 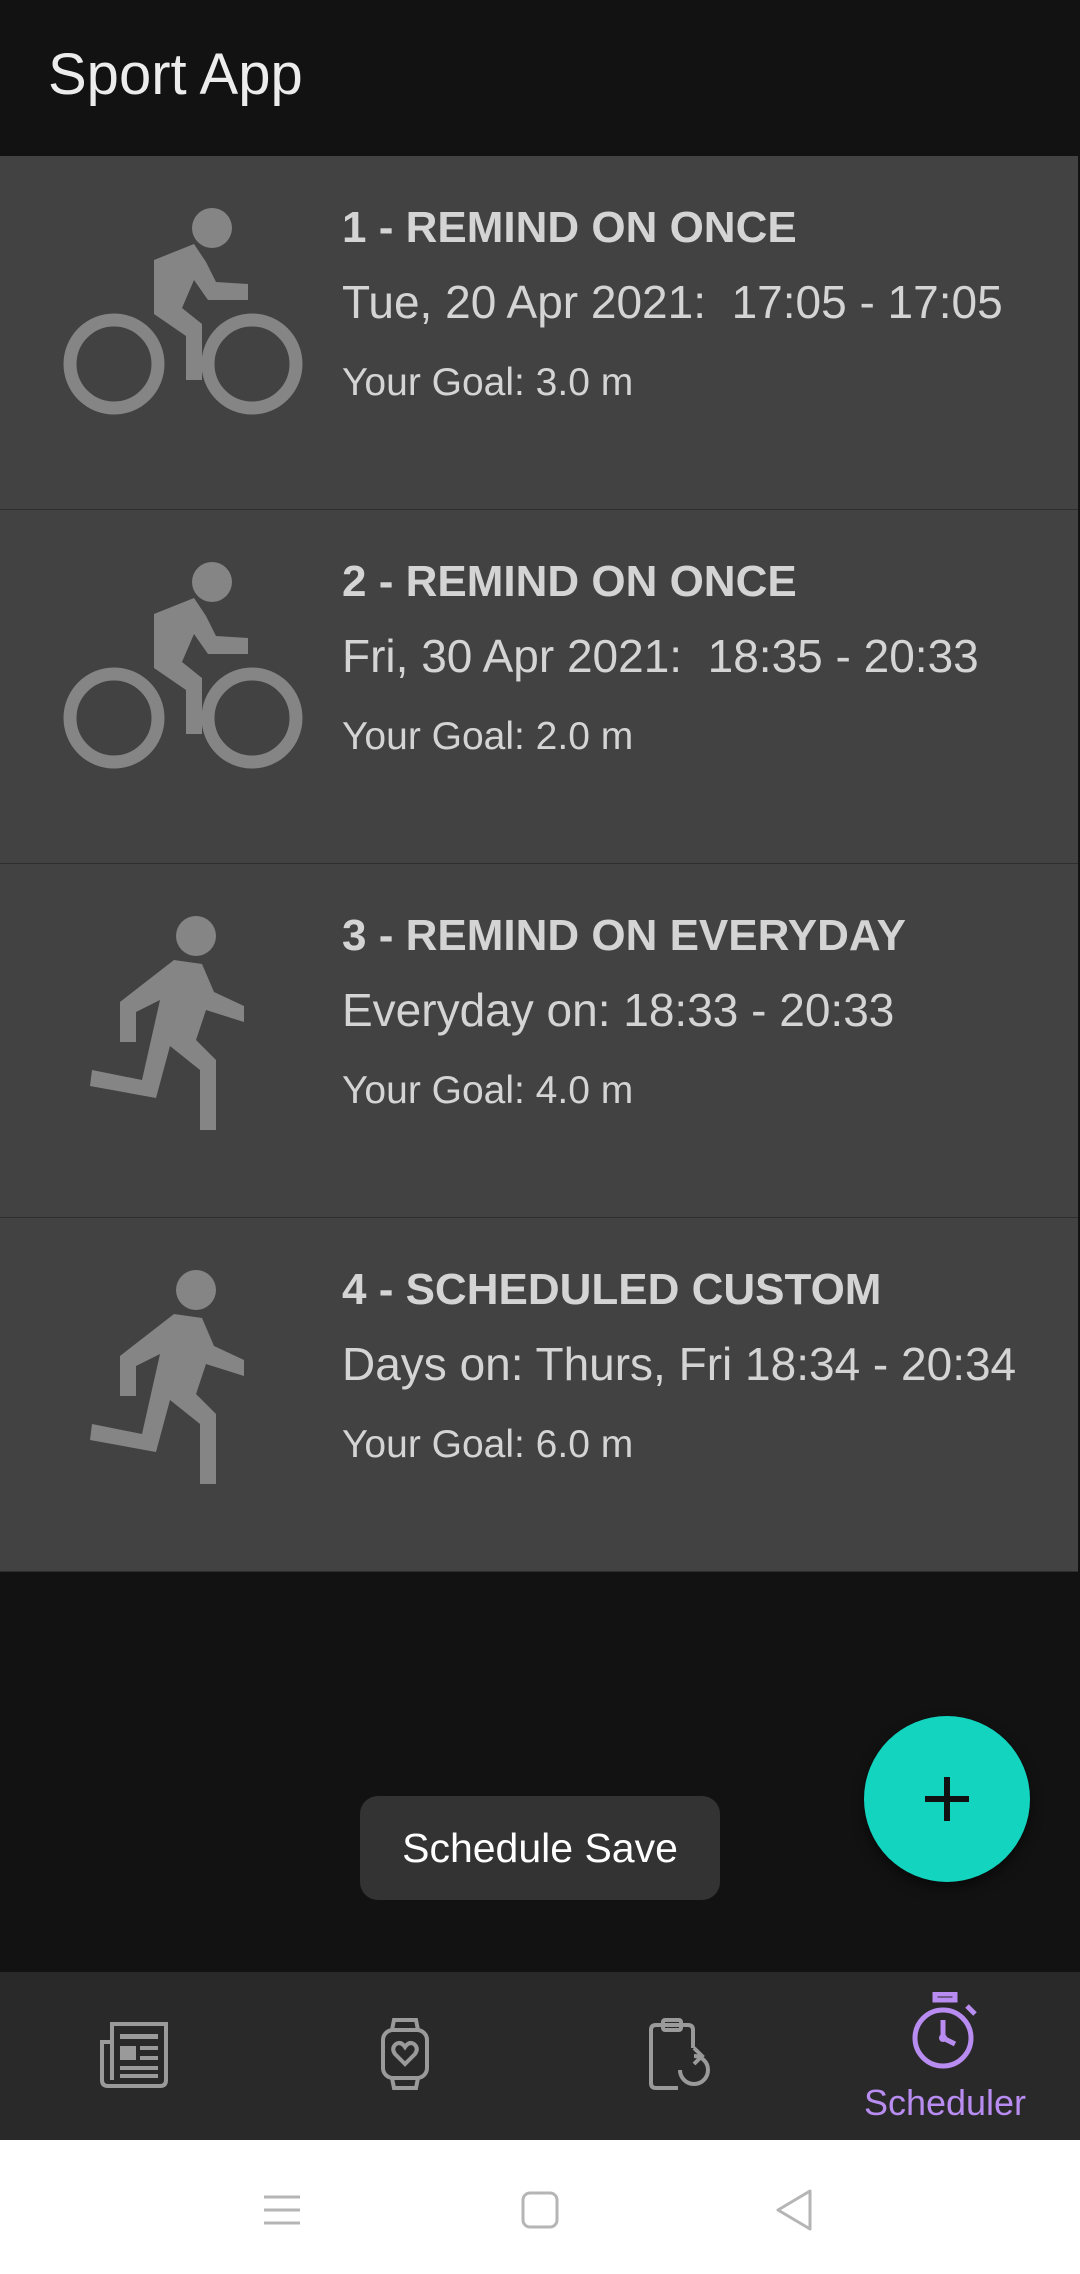 What do you see at coordinates (569, 227) in the screenshot?
I see `schedule-title: 1 - REMIND ON ONCE` at bounding box center [569, 227].